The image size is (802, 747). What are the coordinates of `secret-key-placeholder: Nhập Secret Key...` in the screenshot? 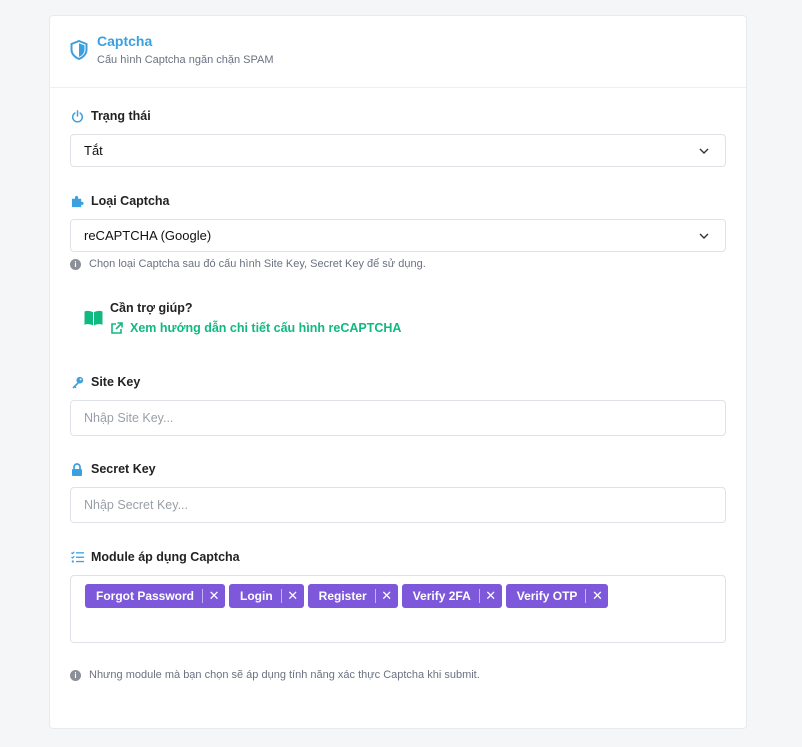 It's located at (136, 505).